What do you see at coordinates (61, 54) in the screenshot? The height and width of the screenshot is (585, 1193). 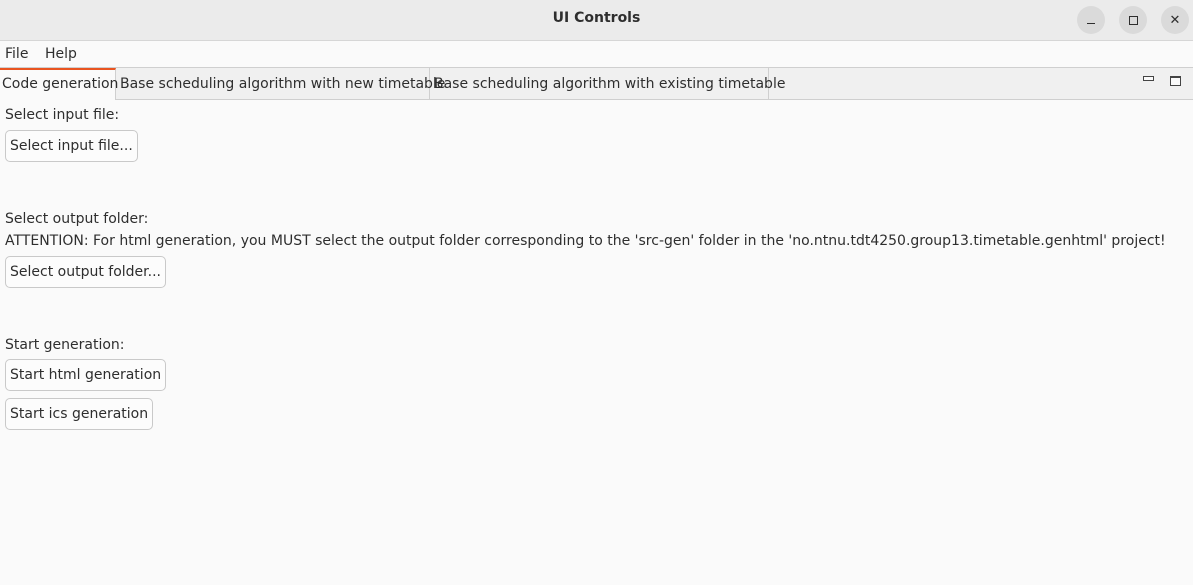 I see `menu-help: Help` at bounding box center [61, 54].